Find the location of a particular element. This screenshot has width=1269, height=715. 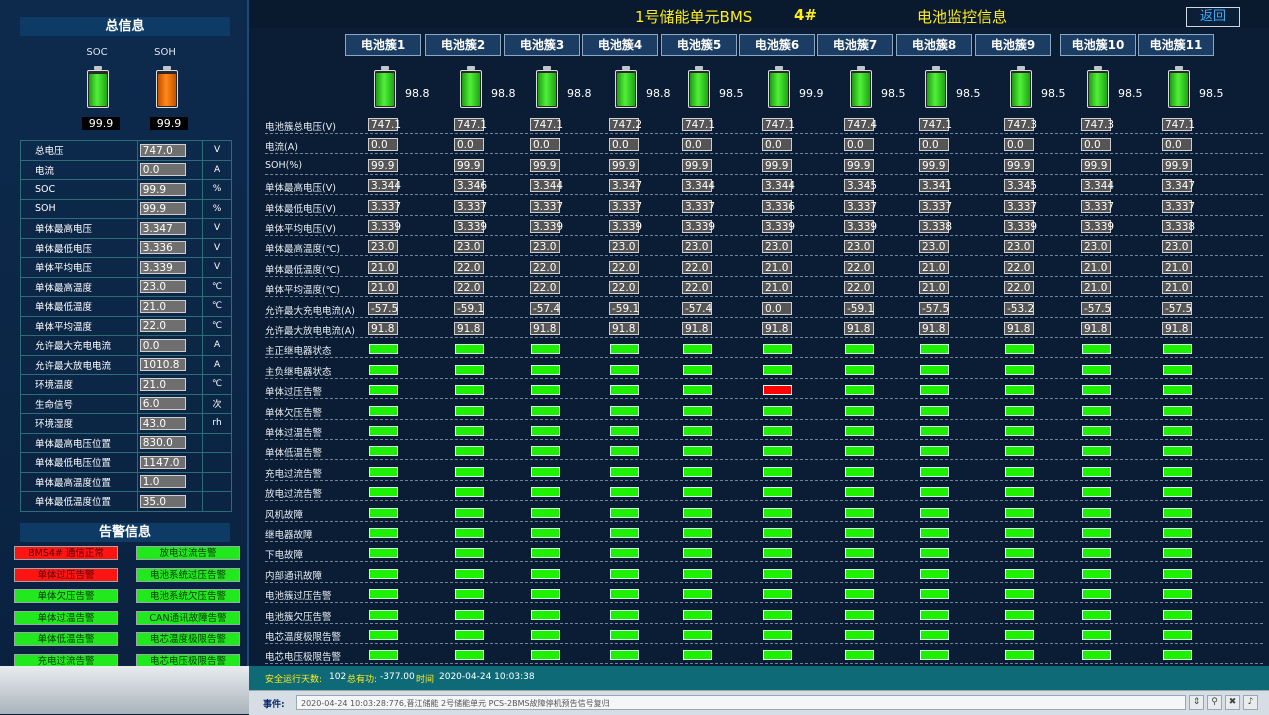

summary-row-unit: A is located at coordinates (217, 364).